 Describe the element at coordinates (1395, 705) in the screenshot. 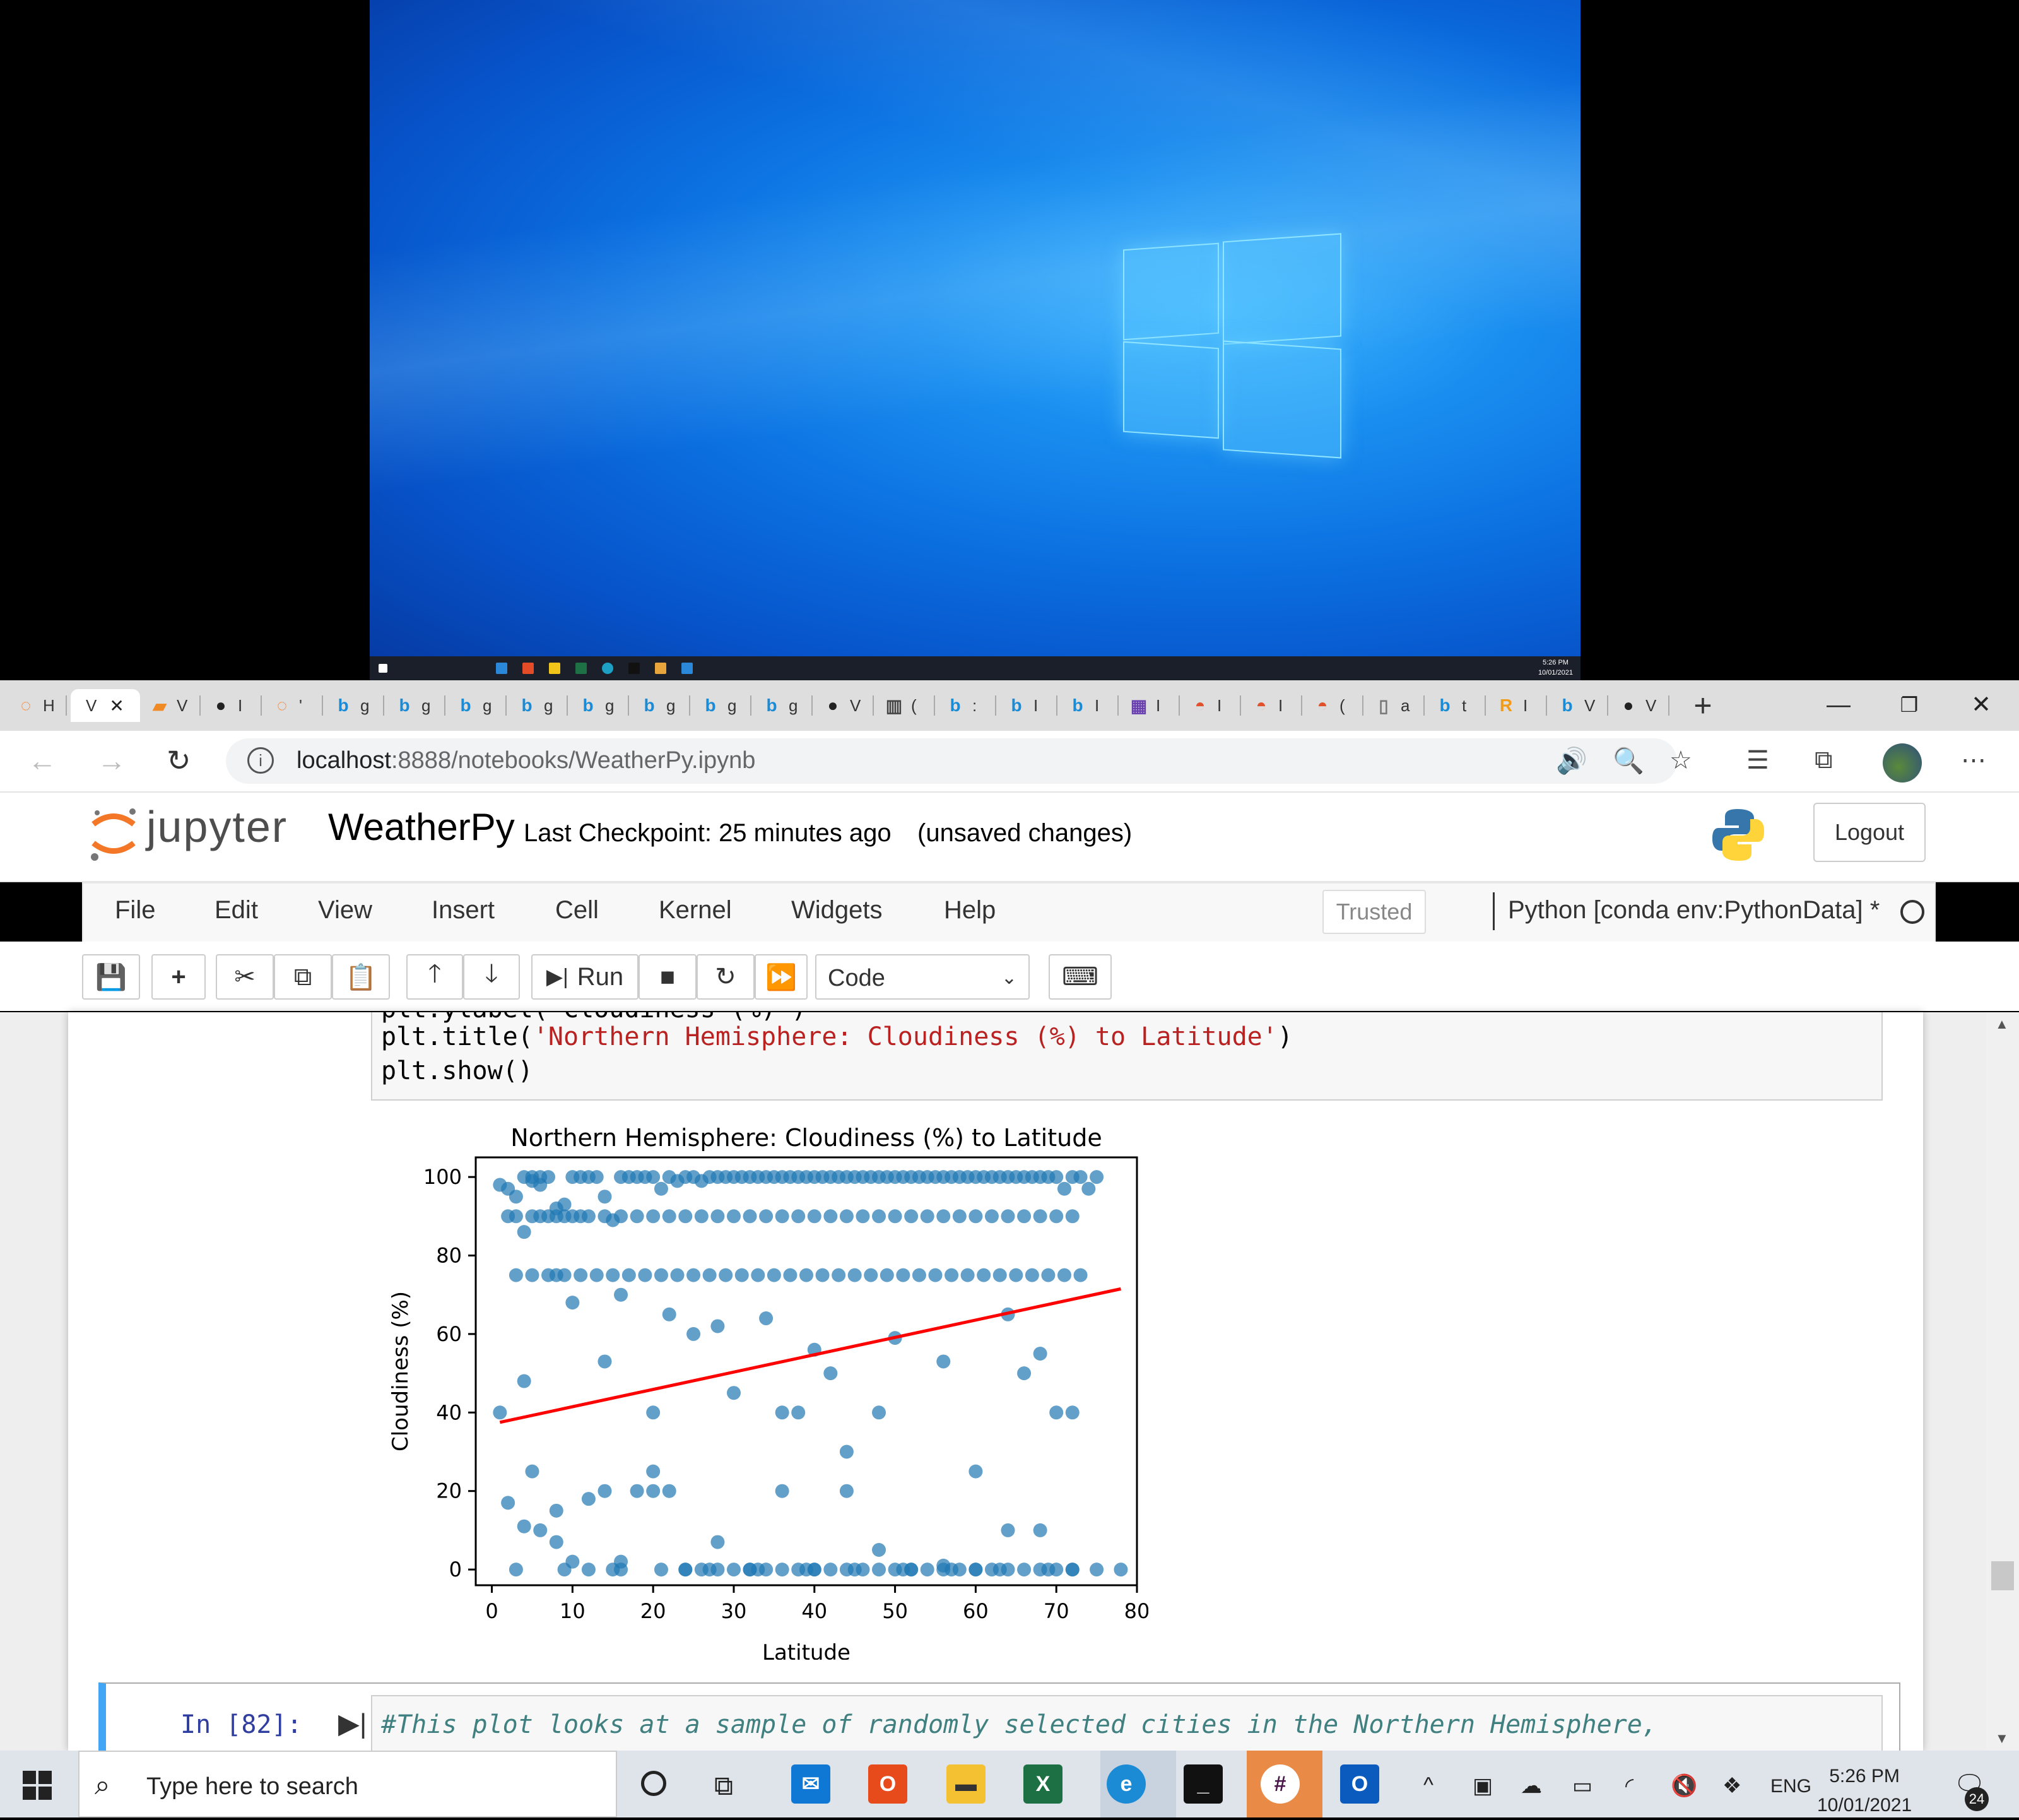

I see `browser-tab: ▯ a` at that location.